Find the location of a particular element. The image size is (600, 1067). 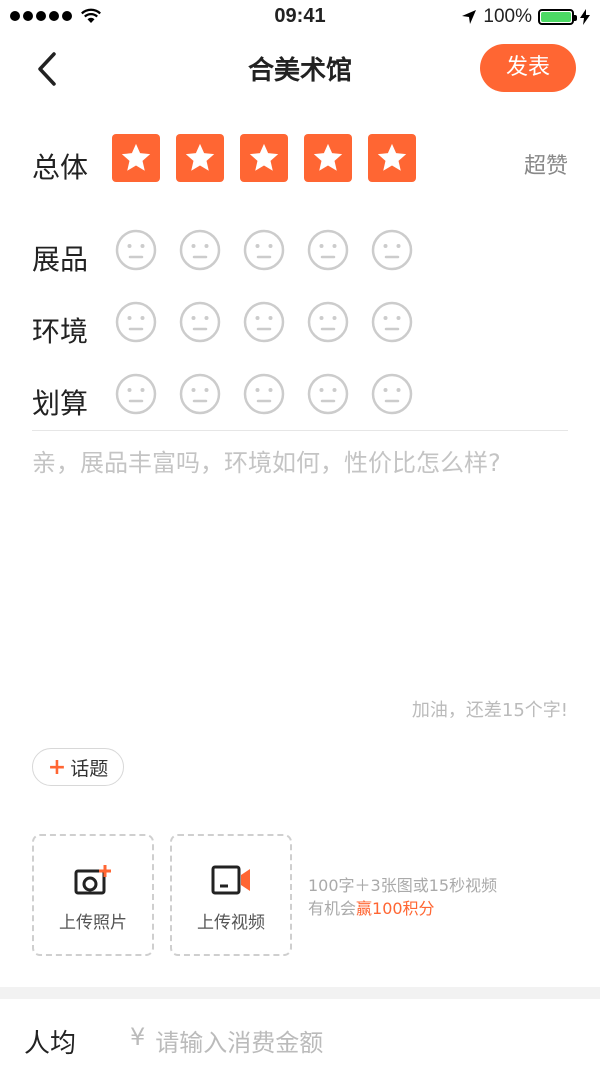

exhibits-rating-row: 展品 is located at coordinates (300, 256).